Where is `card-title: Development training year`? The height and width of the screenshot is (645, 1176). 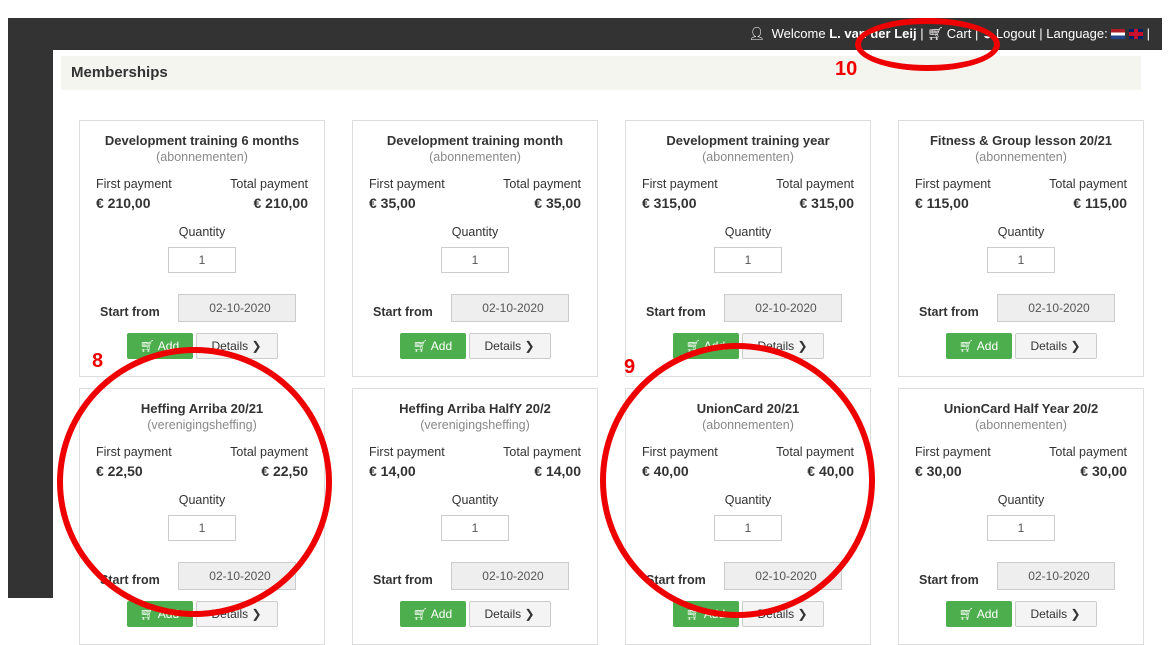 card-title: Development training year is located at coordinates (748, 140).